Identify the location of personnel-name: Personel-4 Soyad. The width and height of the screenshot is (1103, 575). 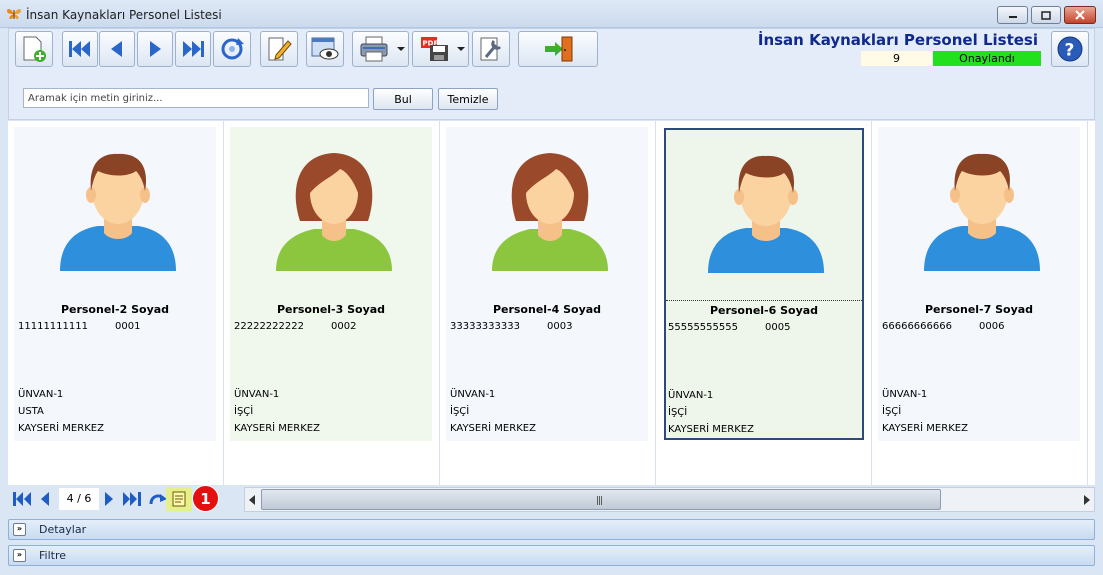
(547, 309).